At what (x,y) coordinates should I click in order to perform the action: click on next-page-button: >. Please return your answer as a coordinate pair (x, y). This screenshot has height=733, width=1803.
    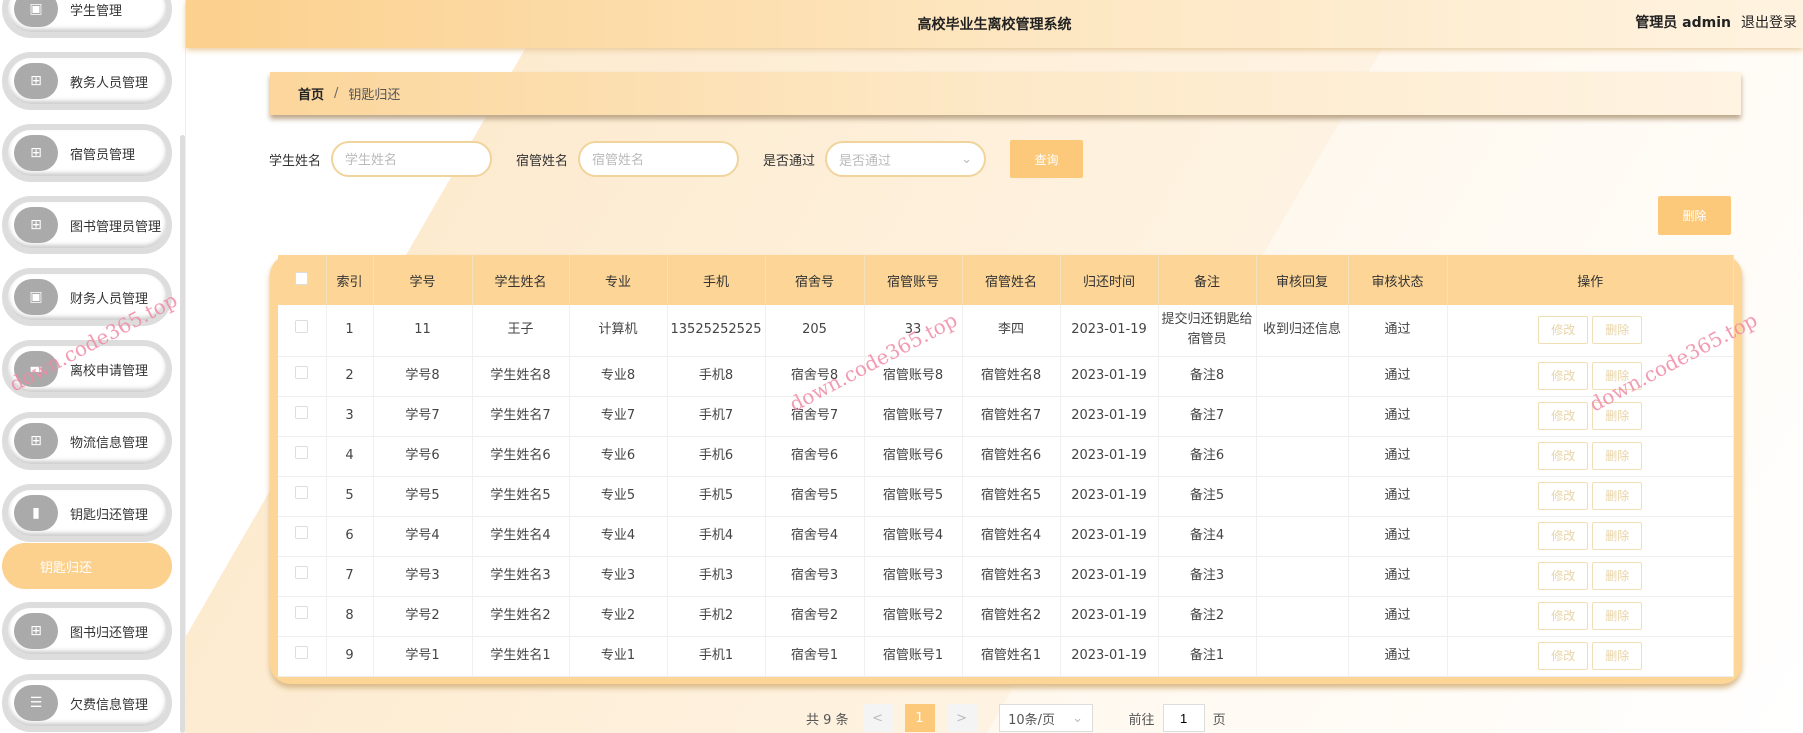
    Looking at the image, I should click on (961, 718).